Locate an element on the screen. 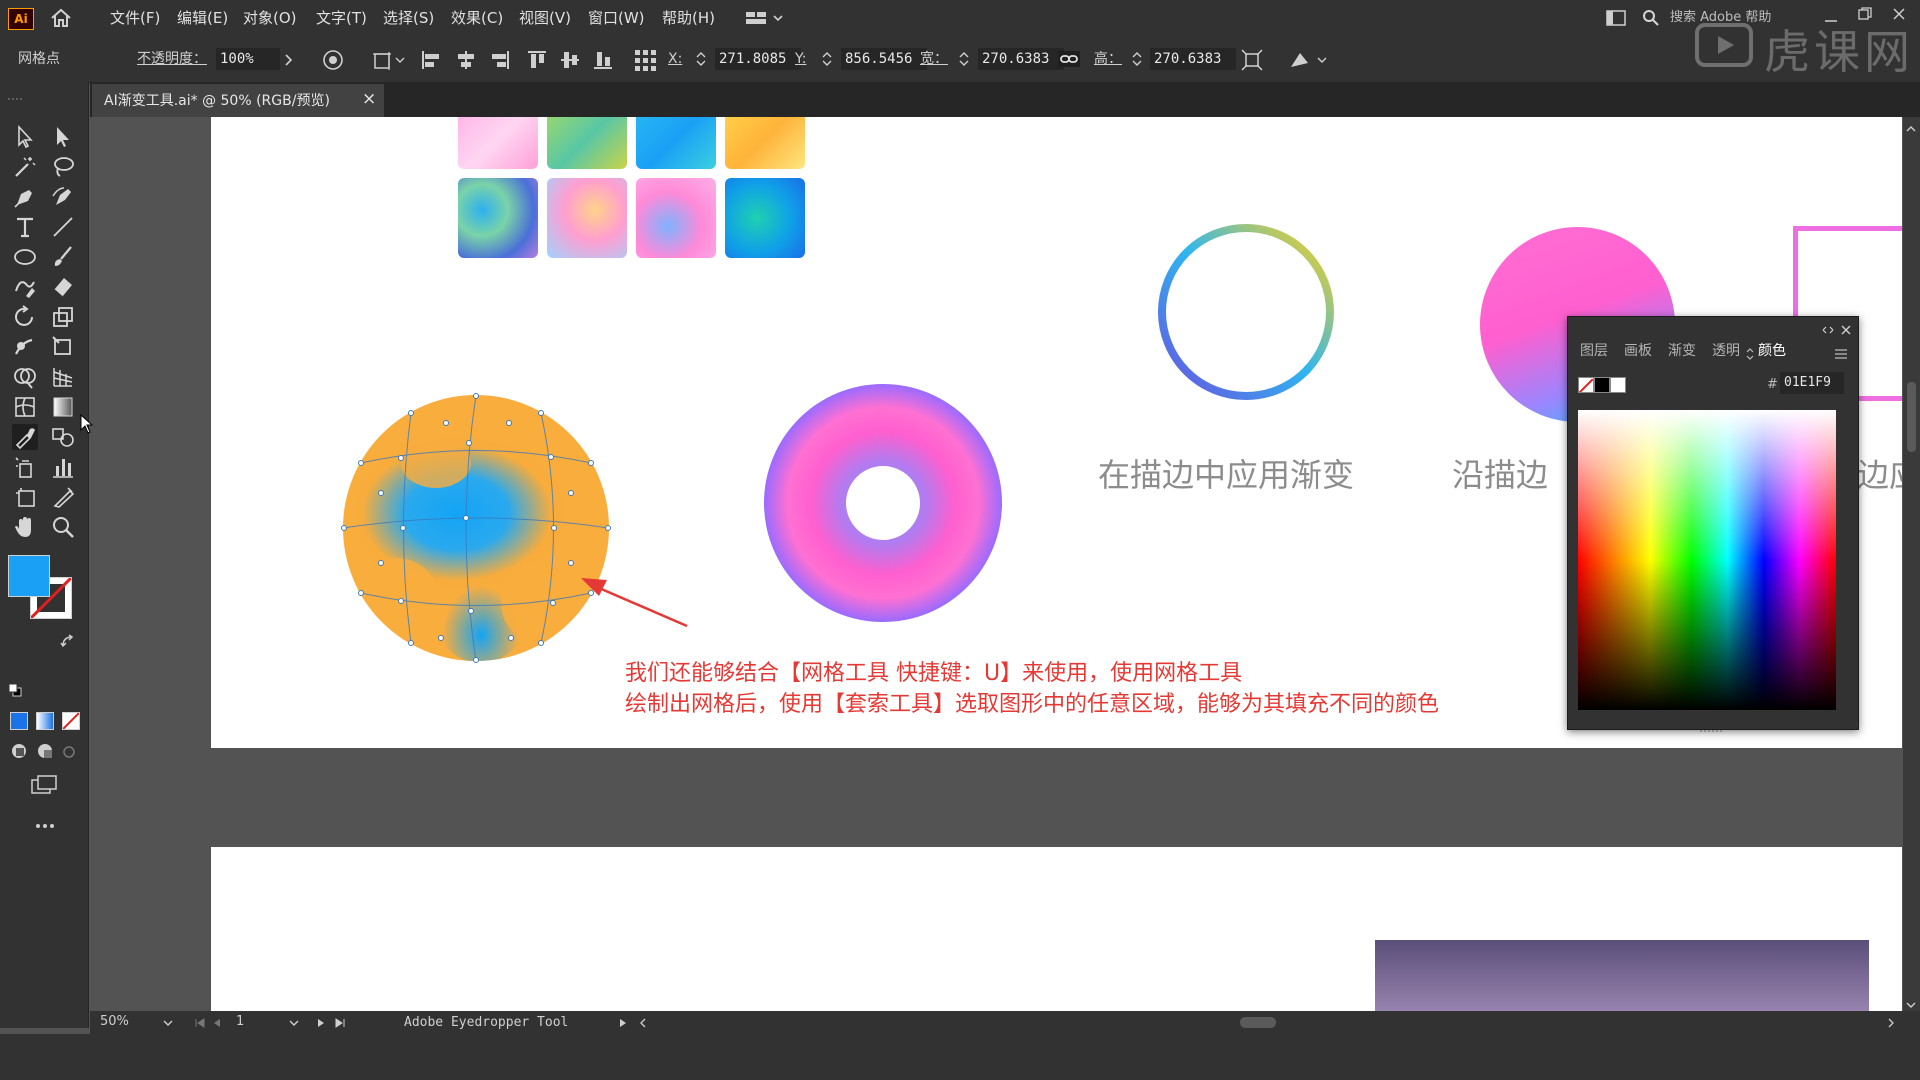  artboard-number-field: 1 is located at coordinates (256, 1021).